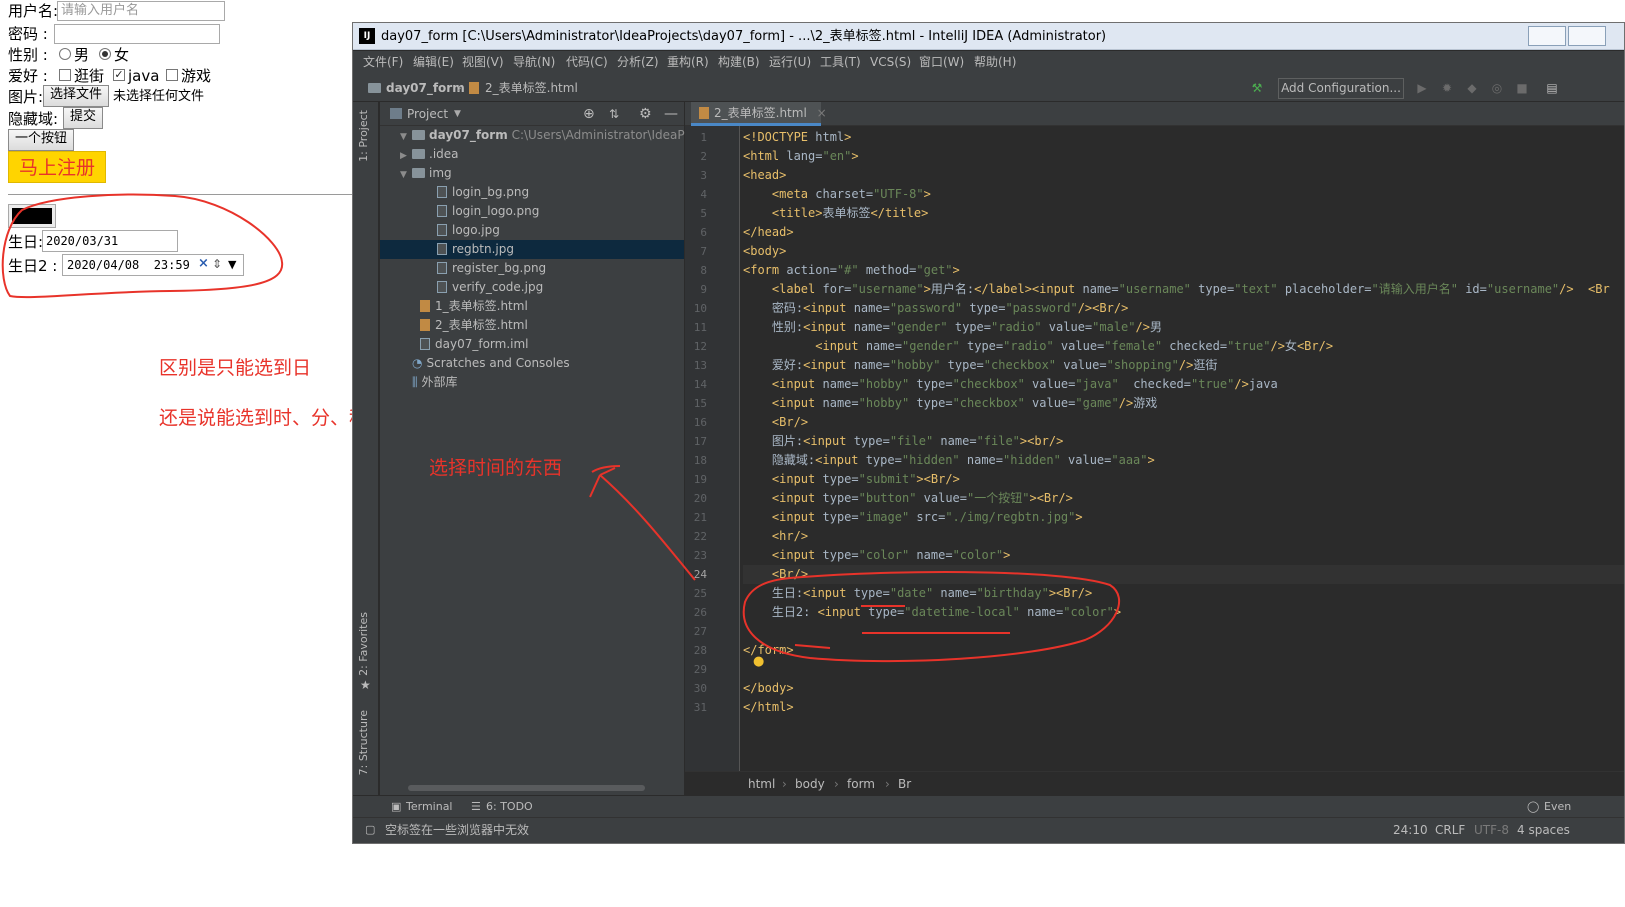 The width and height of the screenshot is (1625, 907). What do you see at coordinates (429, 807) in the screenshot?
I see `terminal-tab: Terminal` at bounding box center [429, 807].